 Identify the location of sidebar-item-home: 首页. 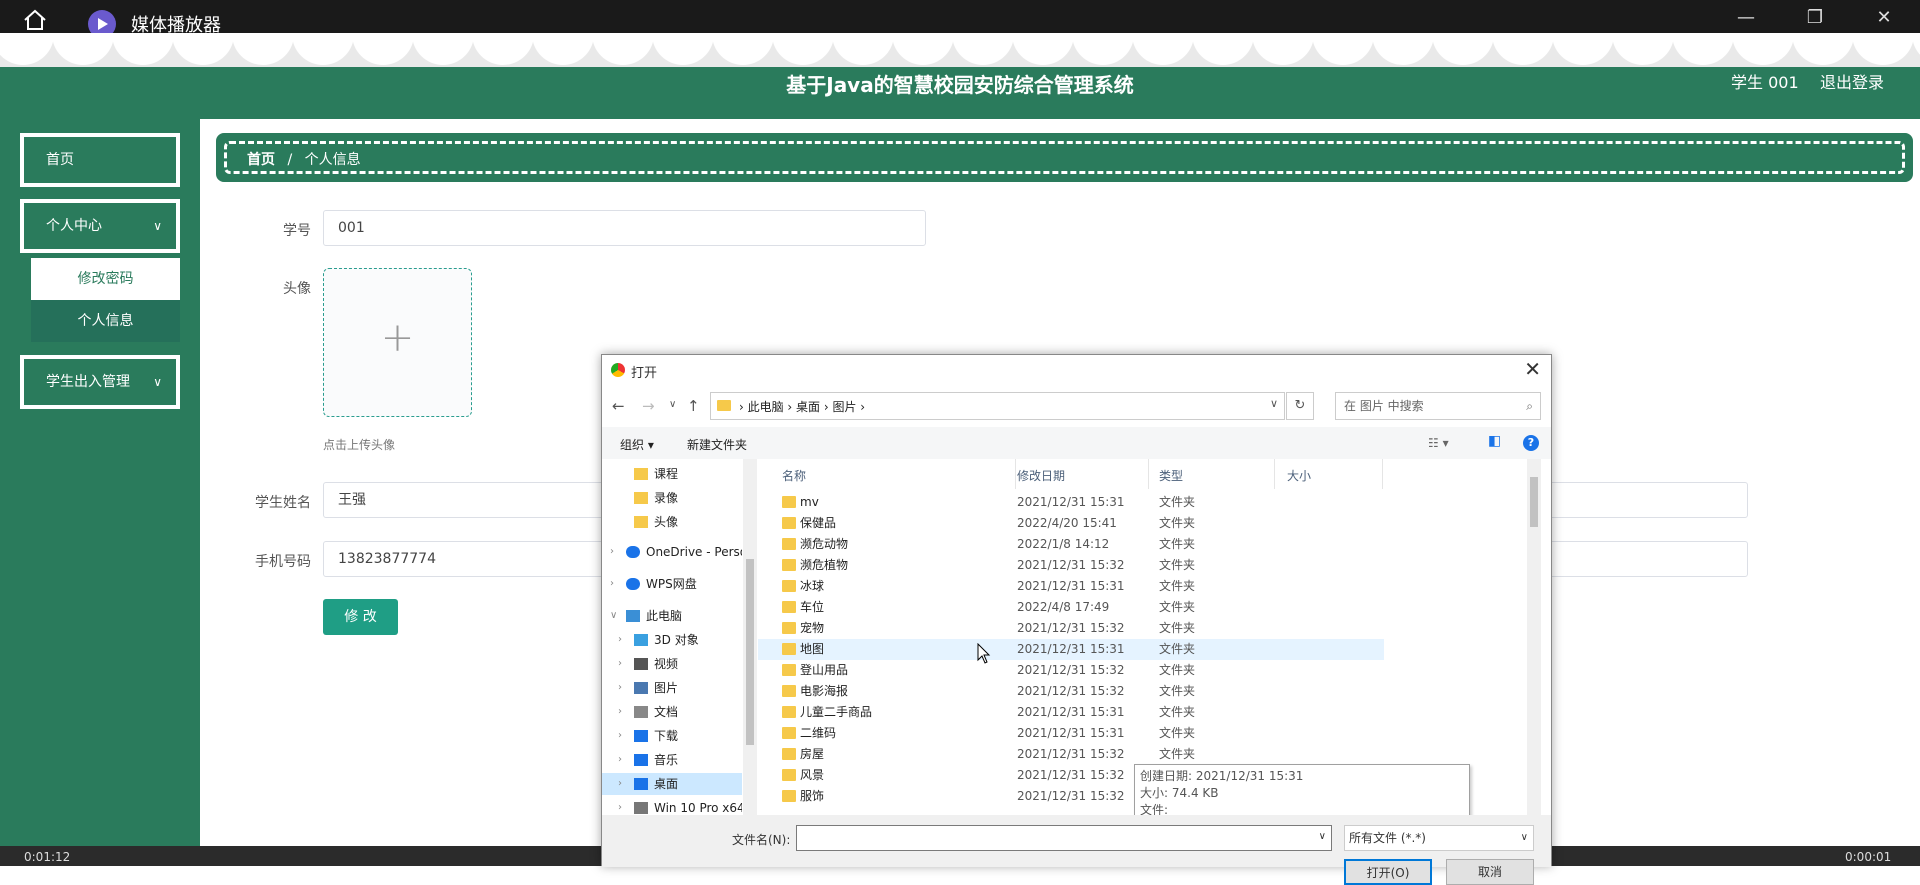
(100, 160).